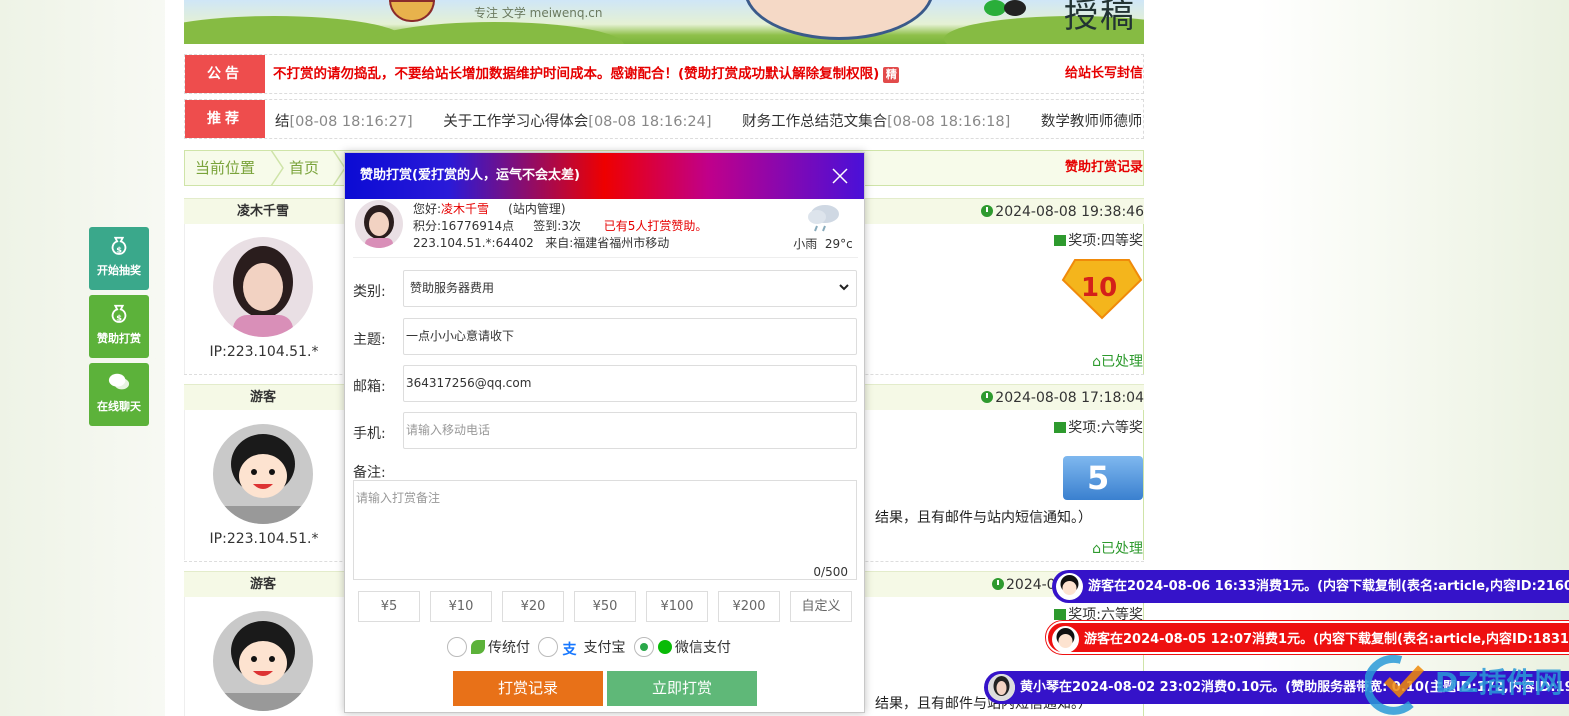 This screenshot has height=716, width=1569. Describe the element at coordinates (604, 176) in the screenshot. I see `modal-header: 赞助打赏(爱打赏的人，运气不会太差)` at that location.